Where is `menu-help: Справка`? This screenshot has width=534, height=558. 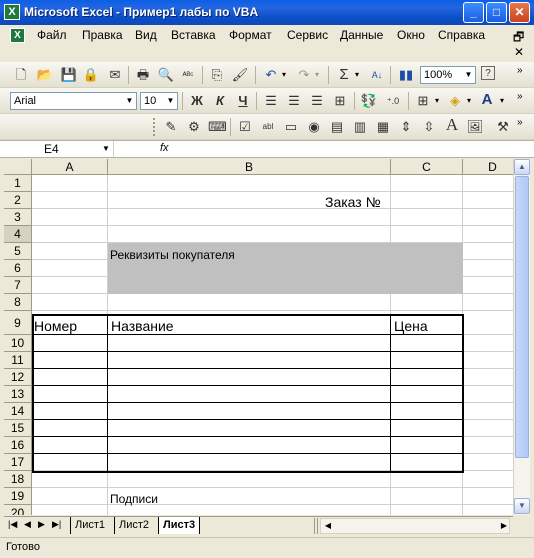 menu-help: Справка is located at coordinates (461, 35).